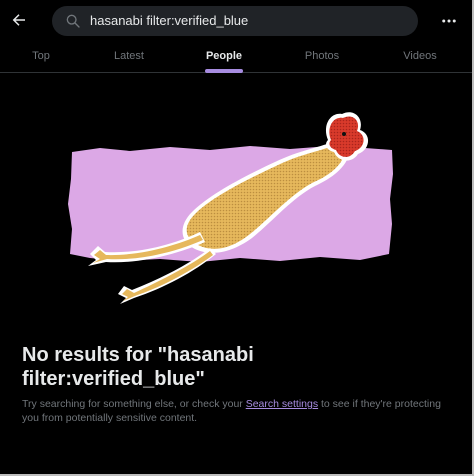 Image resolution: width=474 pixels, height=476 pixels. I want to click on search-icon, so click(73, 21).